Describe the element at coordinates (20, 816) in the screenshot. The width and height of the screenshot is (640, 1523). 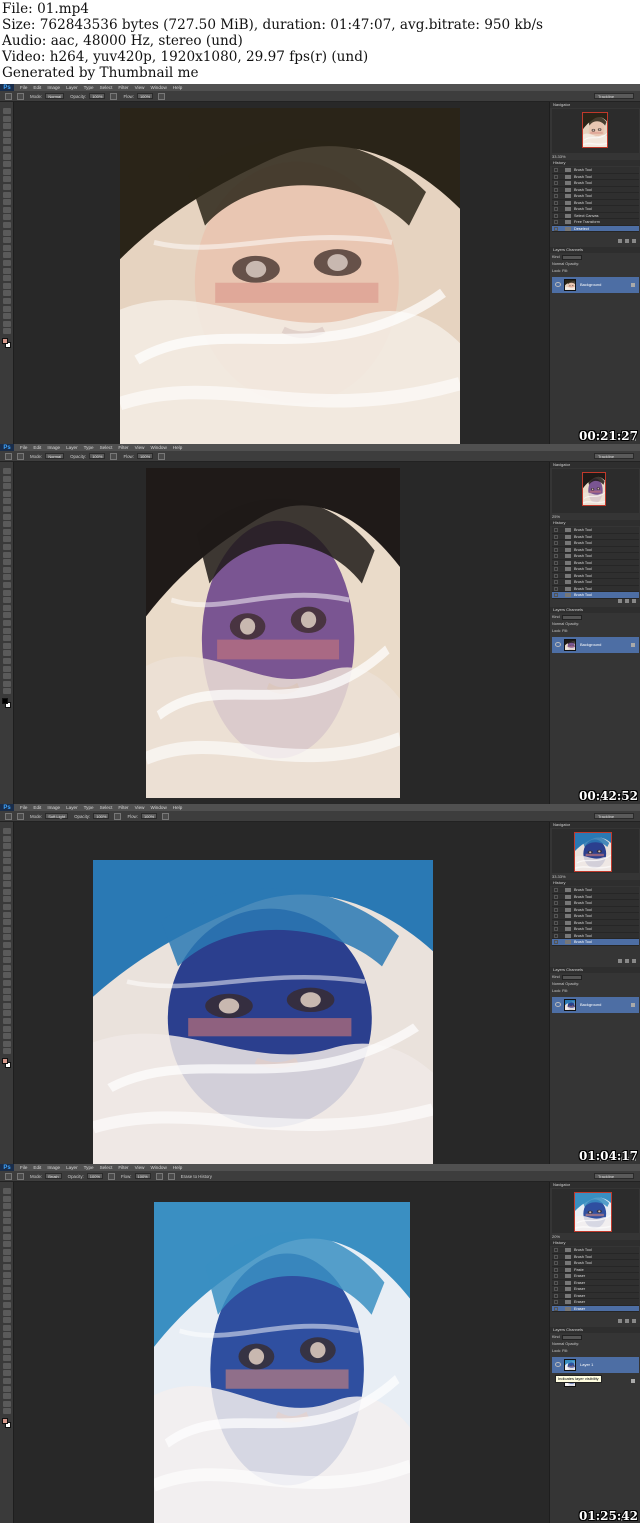
I see `brush-preset-icon` at that location.